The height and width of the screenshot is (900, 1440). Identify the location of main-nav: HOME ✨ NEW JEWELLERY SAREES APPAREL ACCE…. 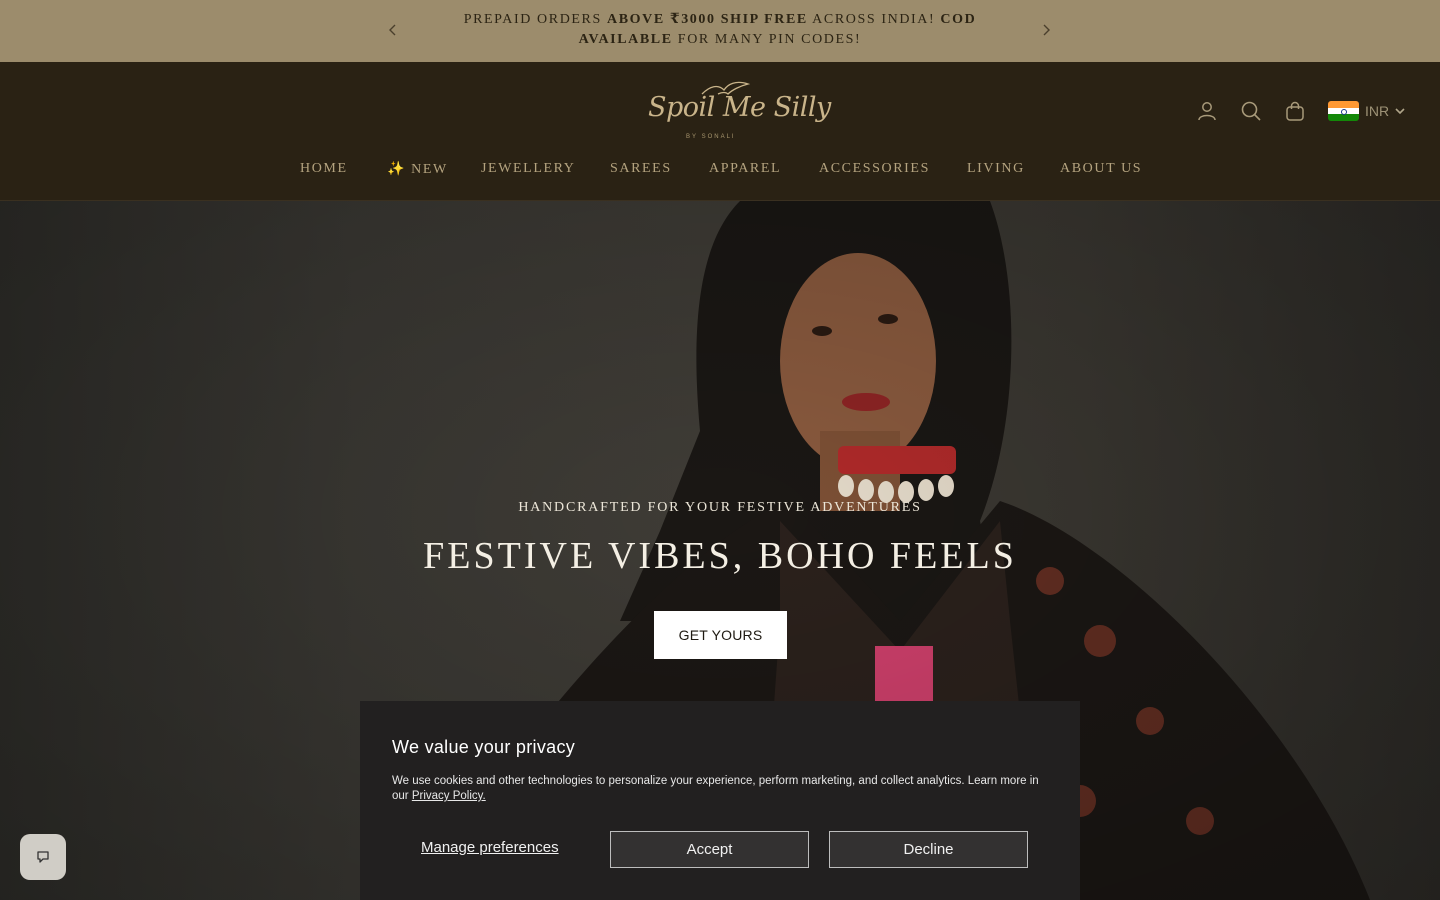
(720, 172).